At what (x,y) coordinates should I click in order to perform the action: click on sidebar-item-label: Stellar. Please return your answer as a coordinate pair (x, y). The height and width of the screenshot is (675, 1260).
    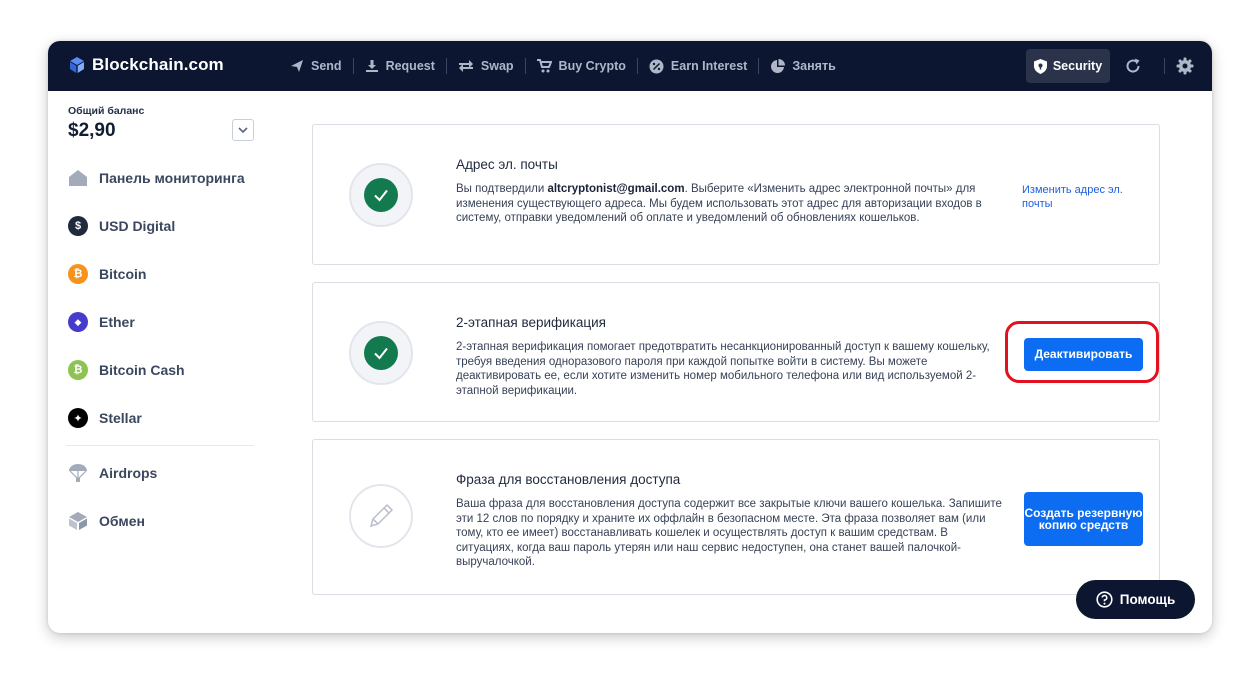
    Looking at the image, I should click on (120, 418).